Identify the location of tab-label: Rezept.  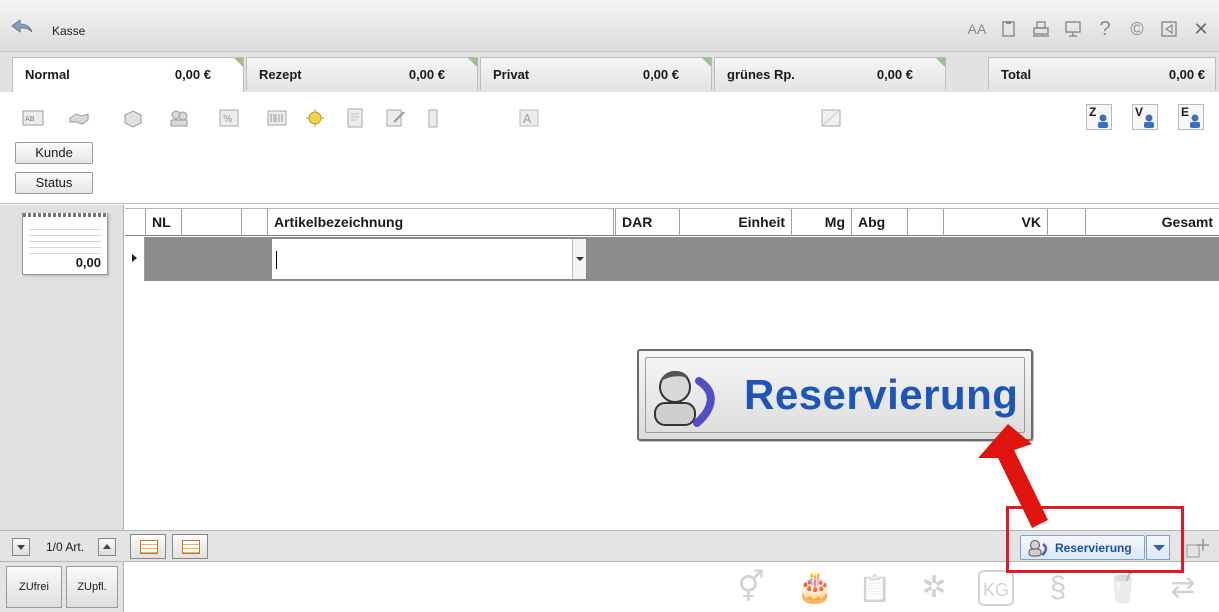
(280, 74).